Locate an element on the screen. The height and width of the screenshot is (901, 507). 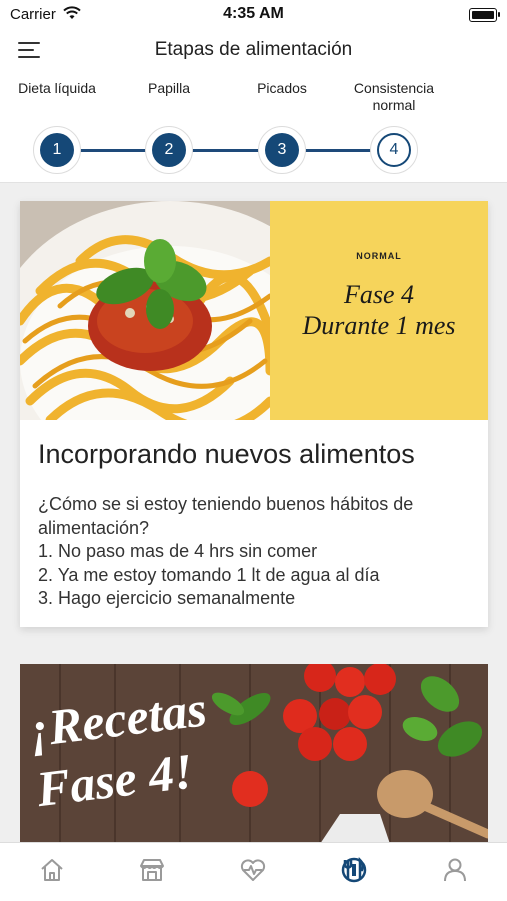
store-icon is located at coordinates (152, 870).